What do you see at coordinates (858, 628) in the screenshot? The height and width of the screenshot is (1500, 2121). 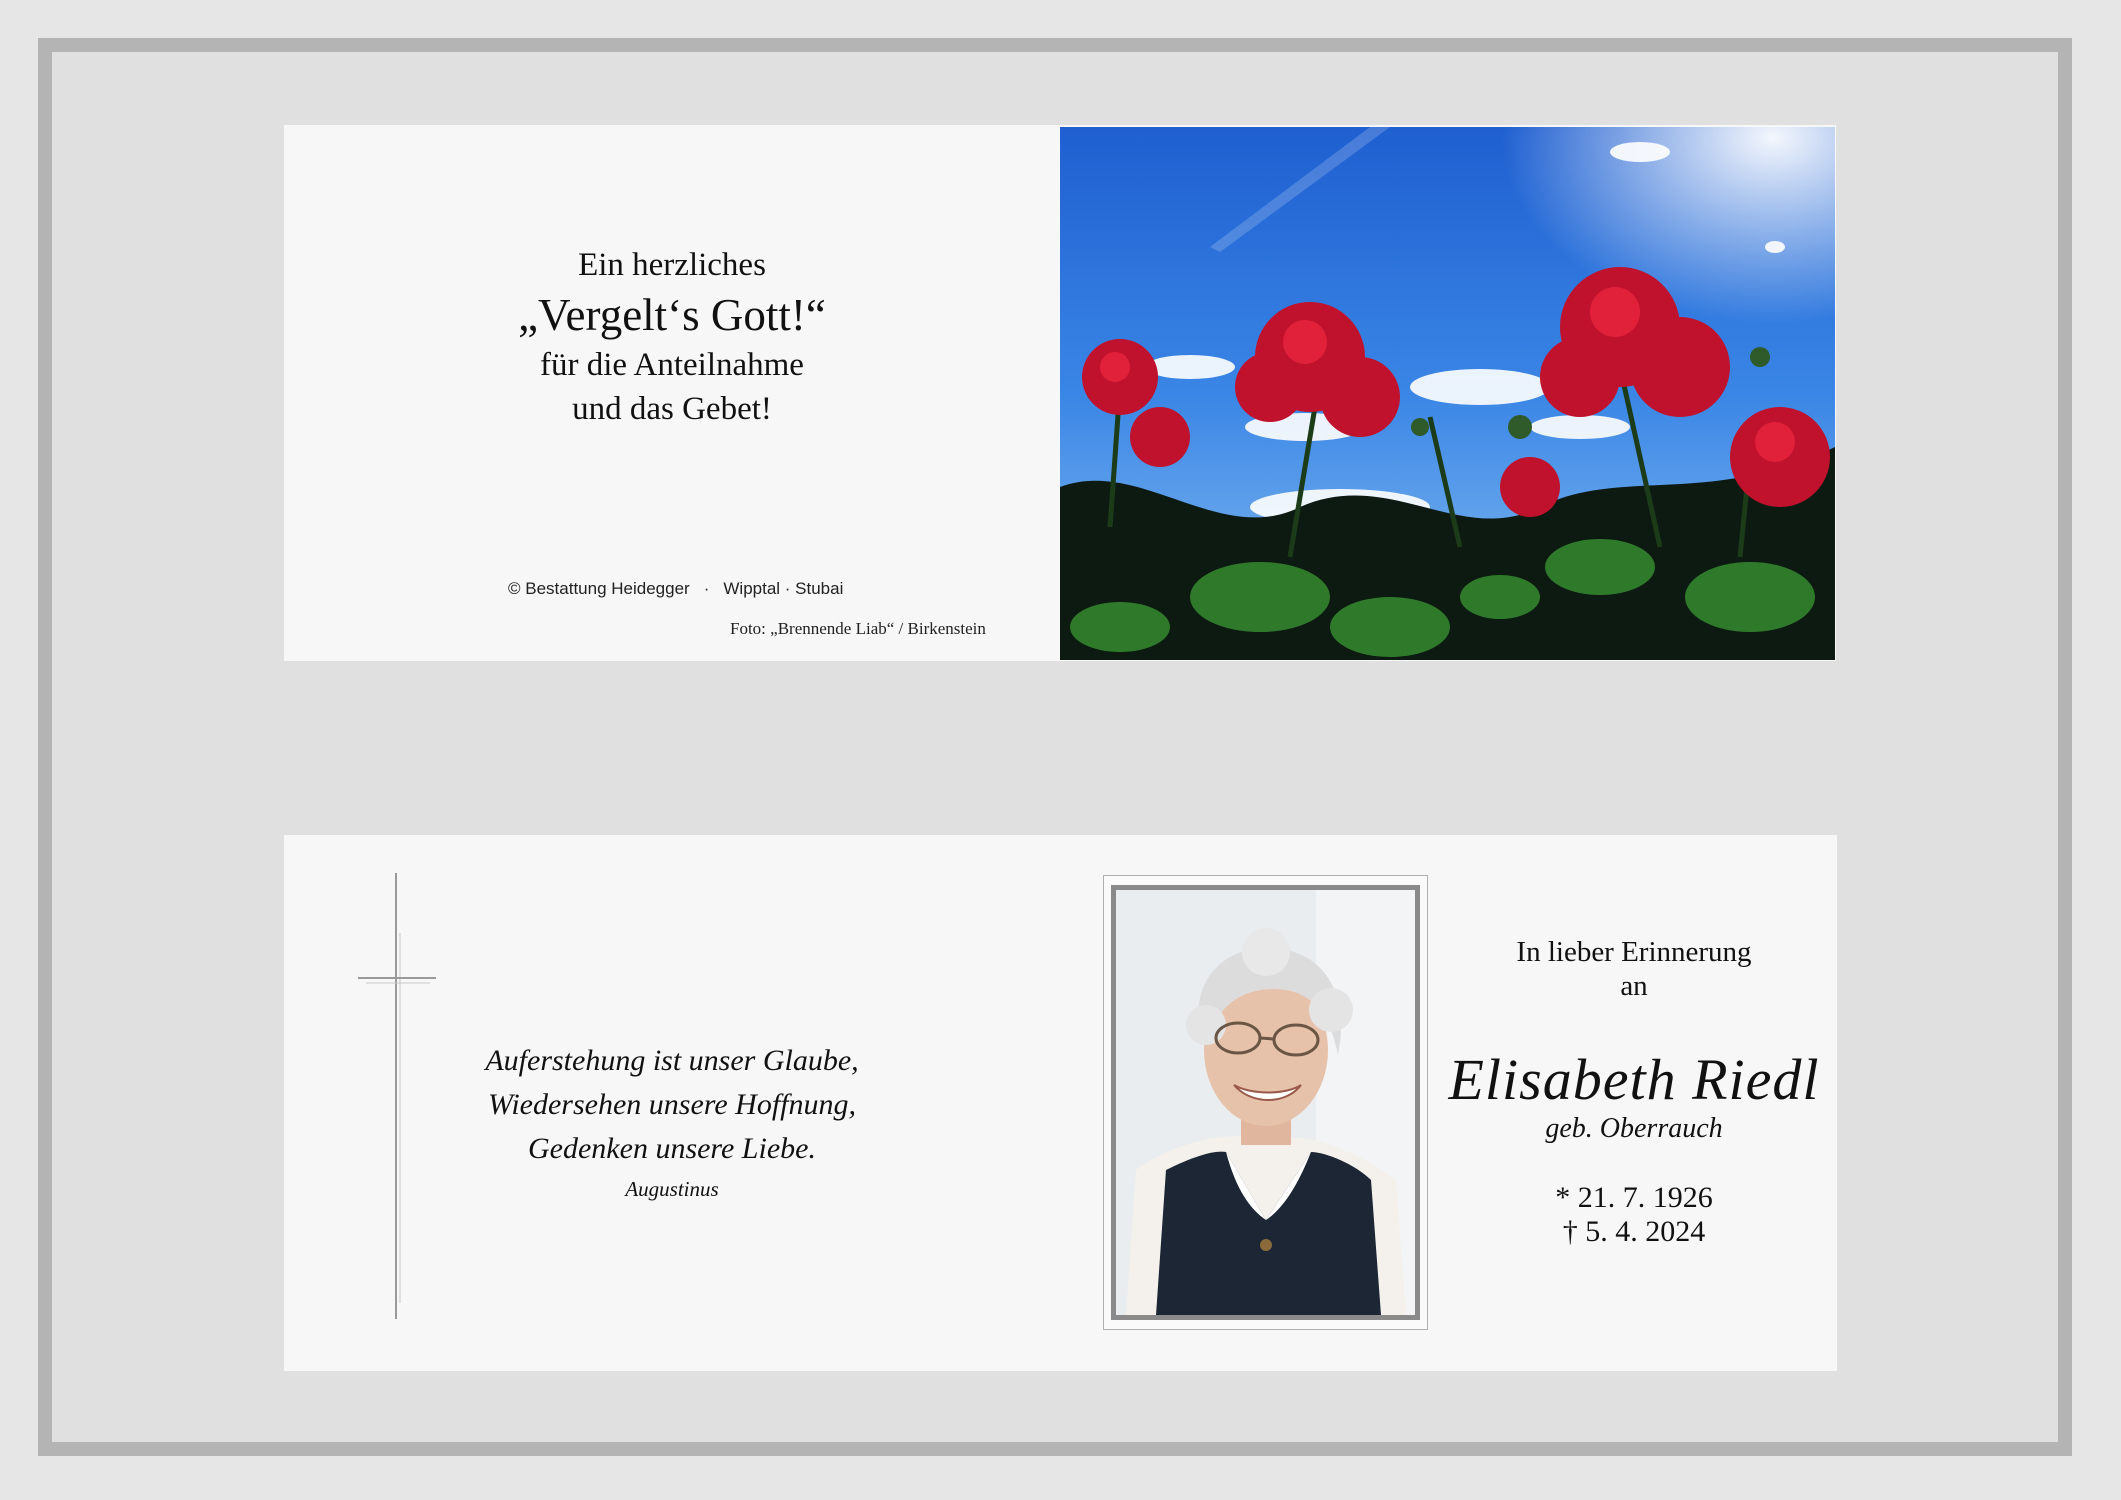 I see `photo-credit: Foto: „Brennende Liab“ / Birkenstein` at bounding box center [858, 628].